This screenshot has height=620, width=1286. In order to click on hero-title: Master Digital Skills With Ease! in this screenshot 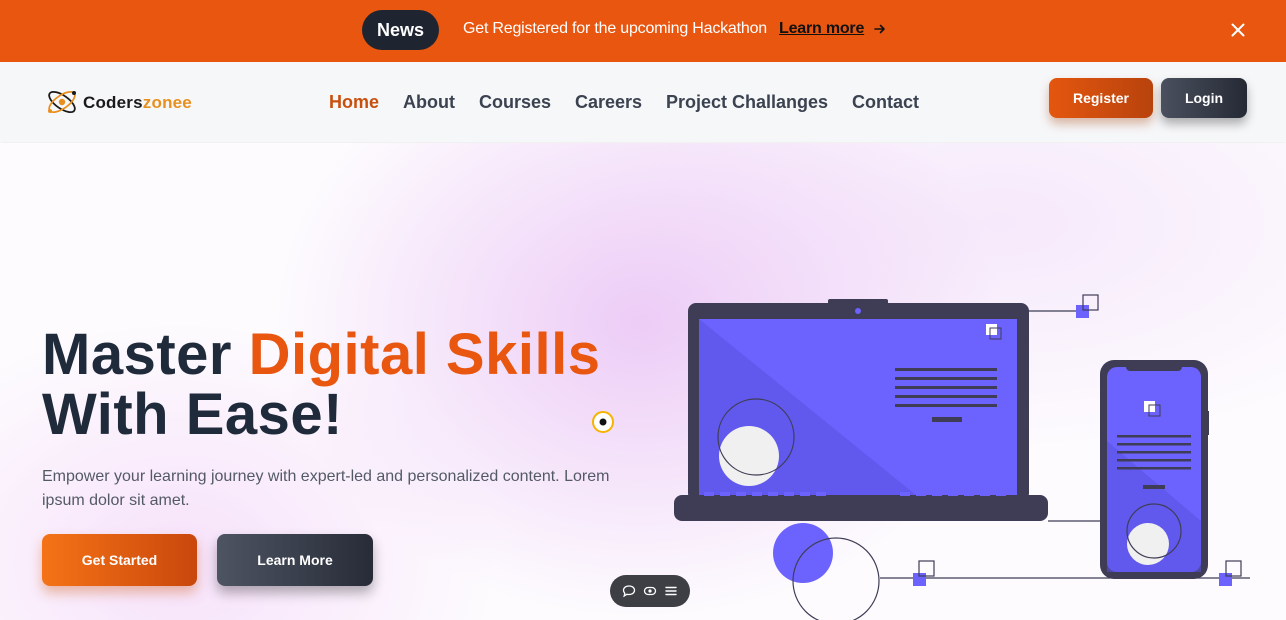, I will do `click(321, 385)`.